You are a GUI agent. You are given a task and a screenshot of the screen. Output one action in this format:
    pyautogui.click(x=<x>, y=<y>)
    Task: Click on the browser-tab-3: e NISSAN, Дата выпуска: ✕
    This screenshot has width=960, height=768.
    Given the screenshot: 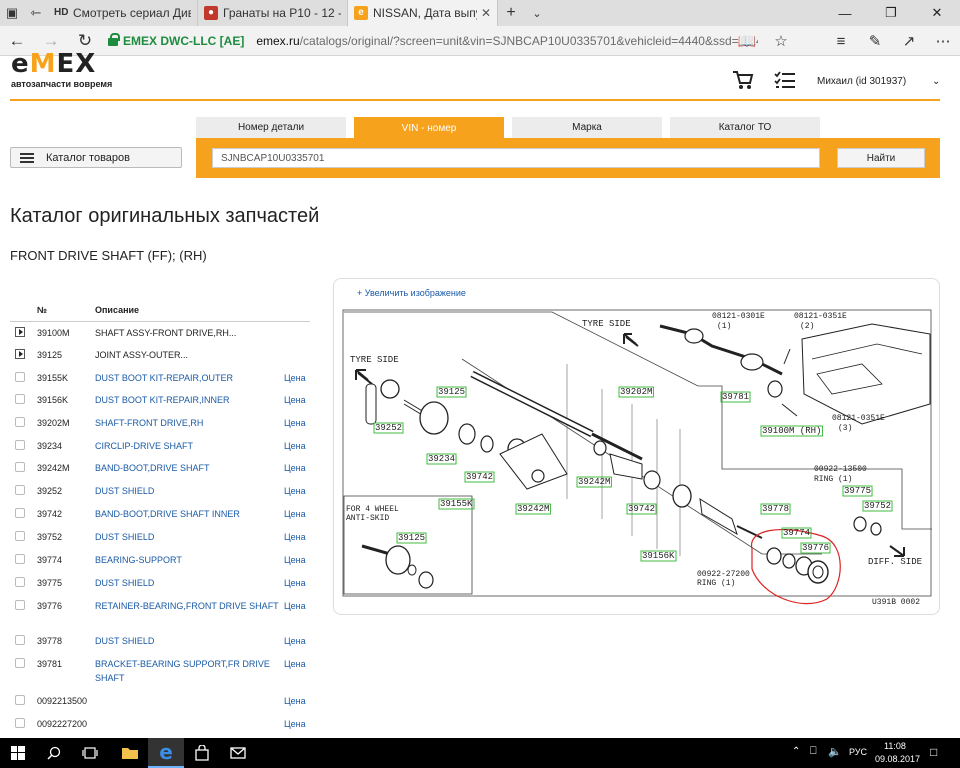 What is the action you would take?
    pyautogui.click(x=423, y=13)
    